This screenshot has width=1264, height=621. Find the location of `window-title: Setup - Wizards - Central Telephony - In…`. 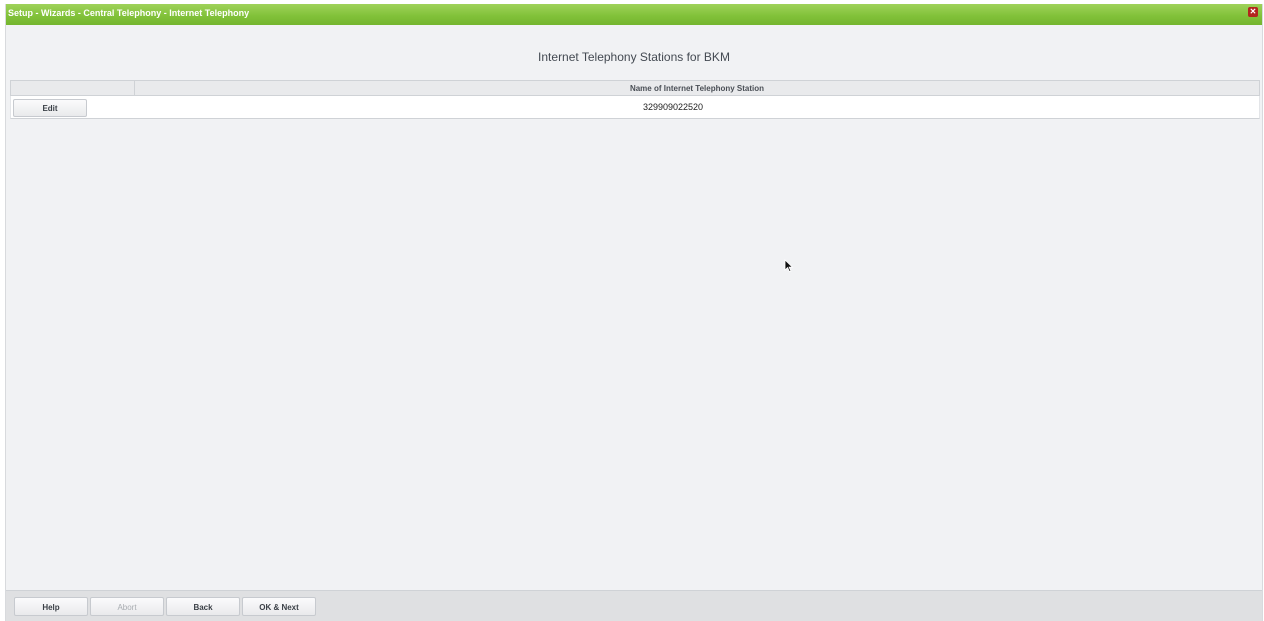

window-title: Setup - Wizards - Central Telephony - In… is located at coordinates (129, 13).